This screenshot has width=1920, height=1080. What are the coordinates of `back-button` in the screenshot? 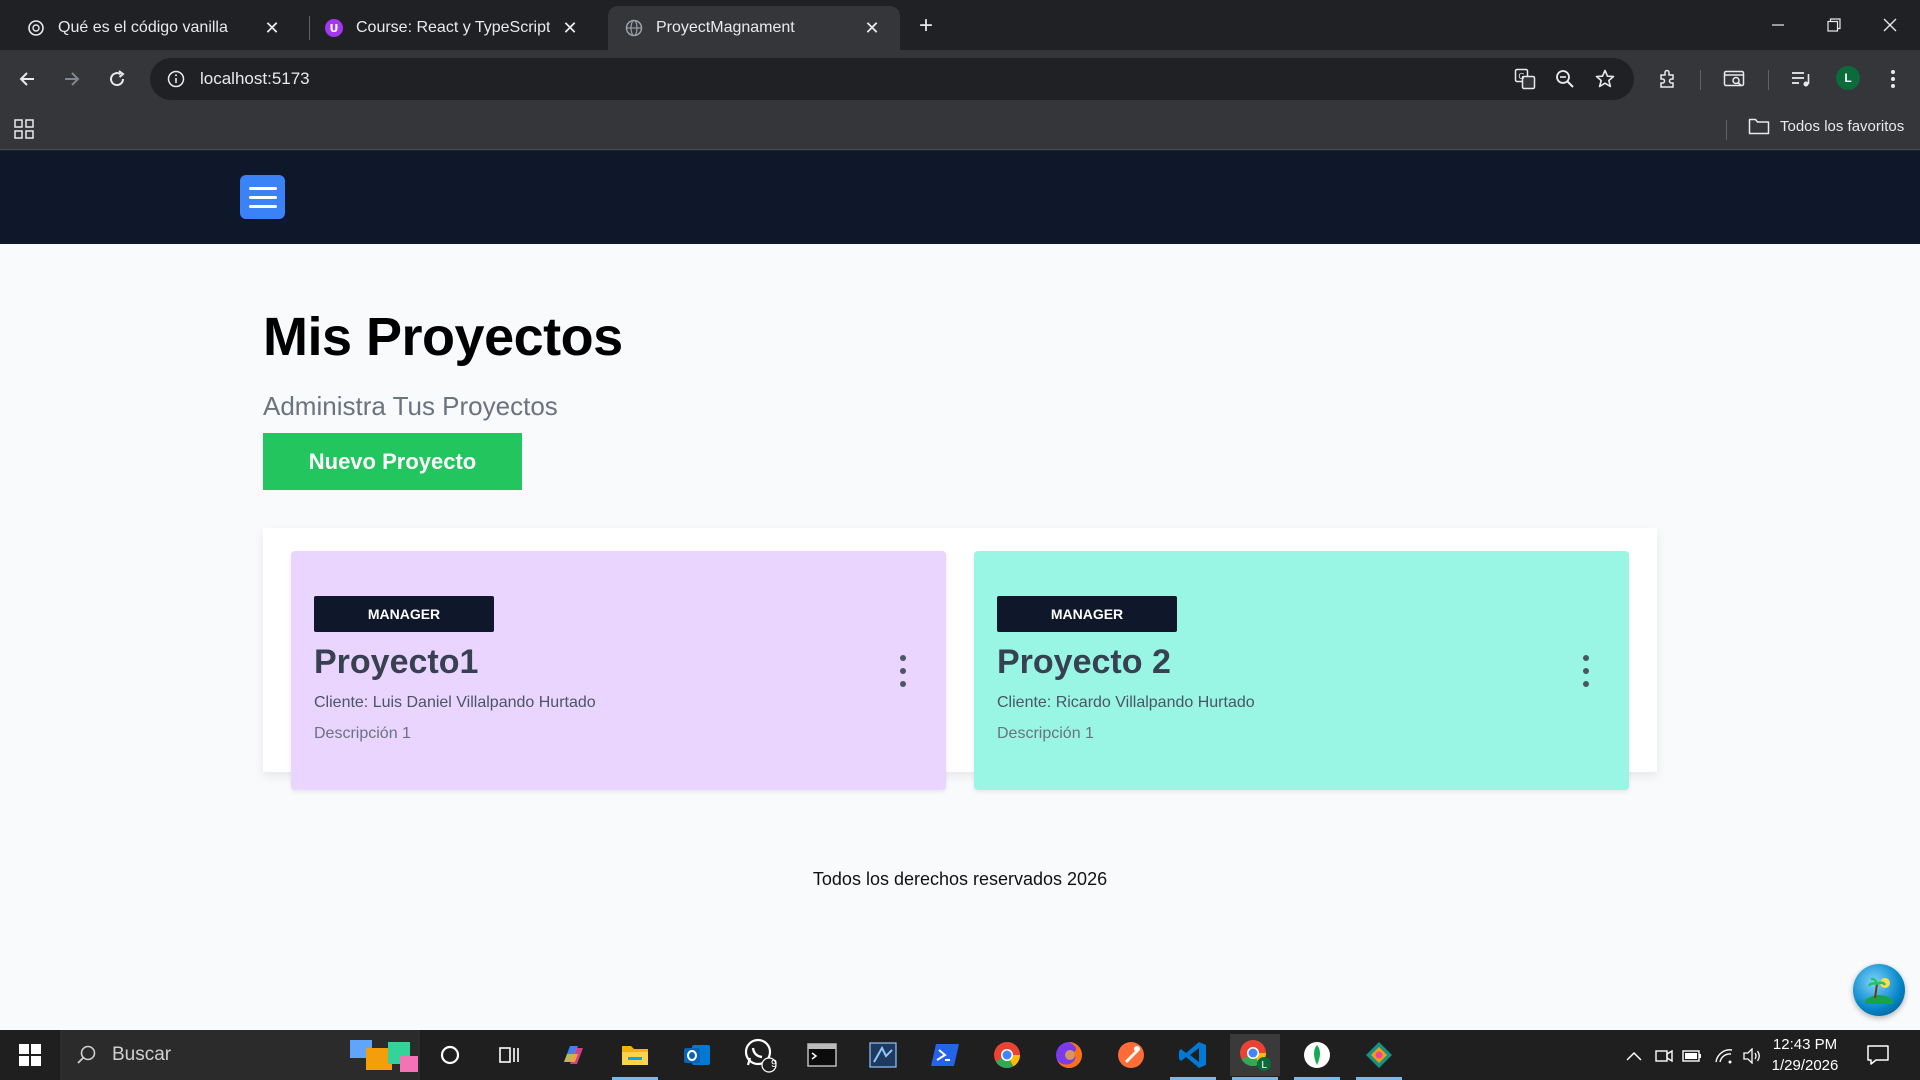 It's located at (27, 79).